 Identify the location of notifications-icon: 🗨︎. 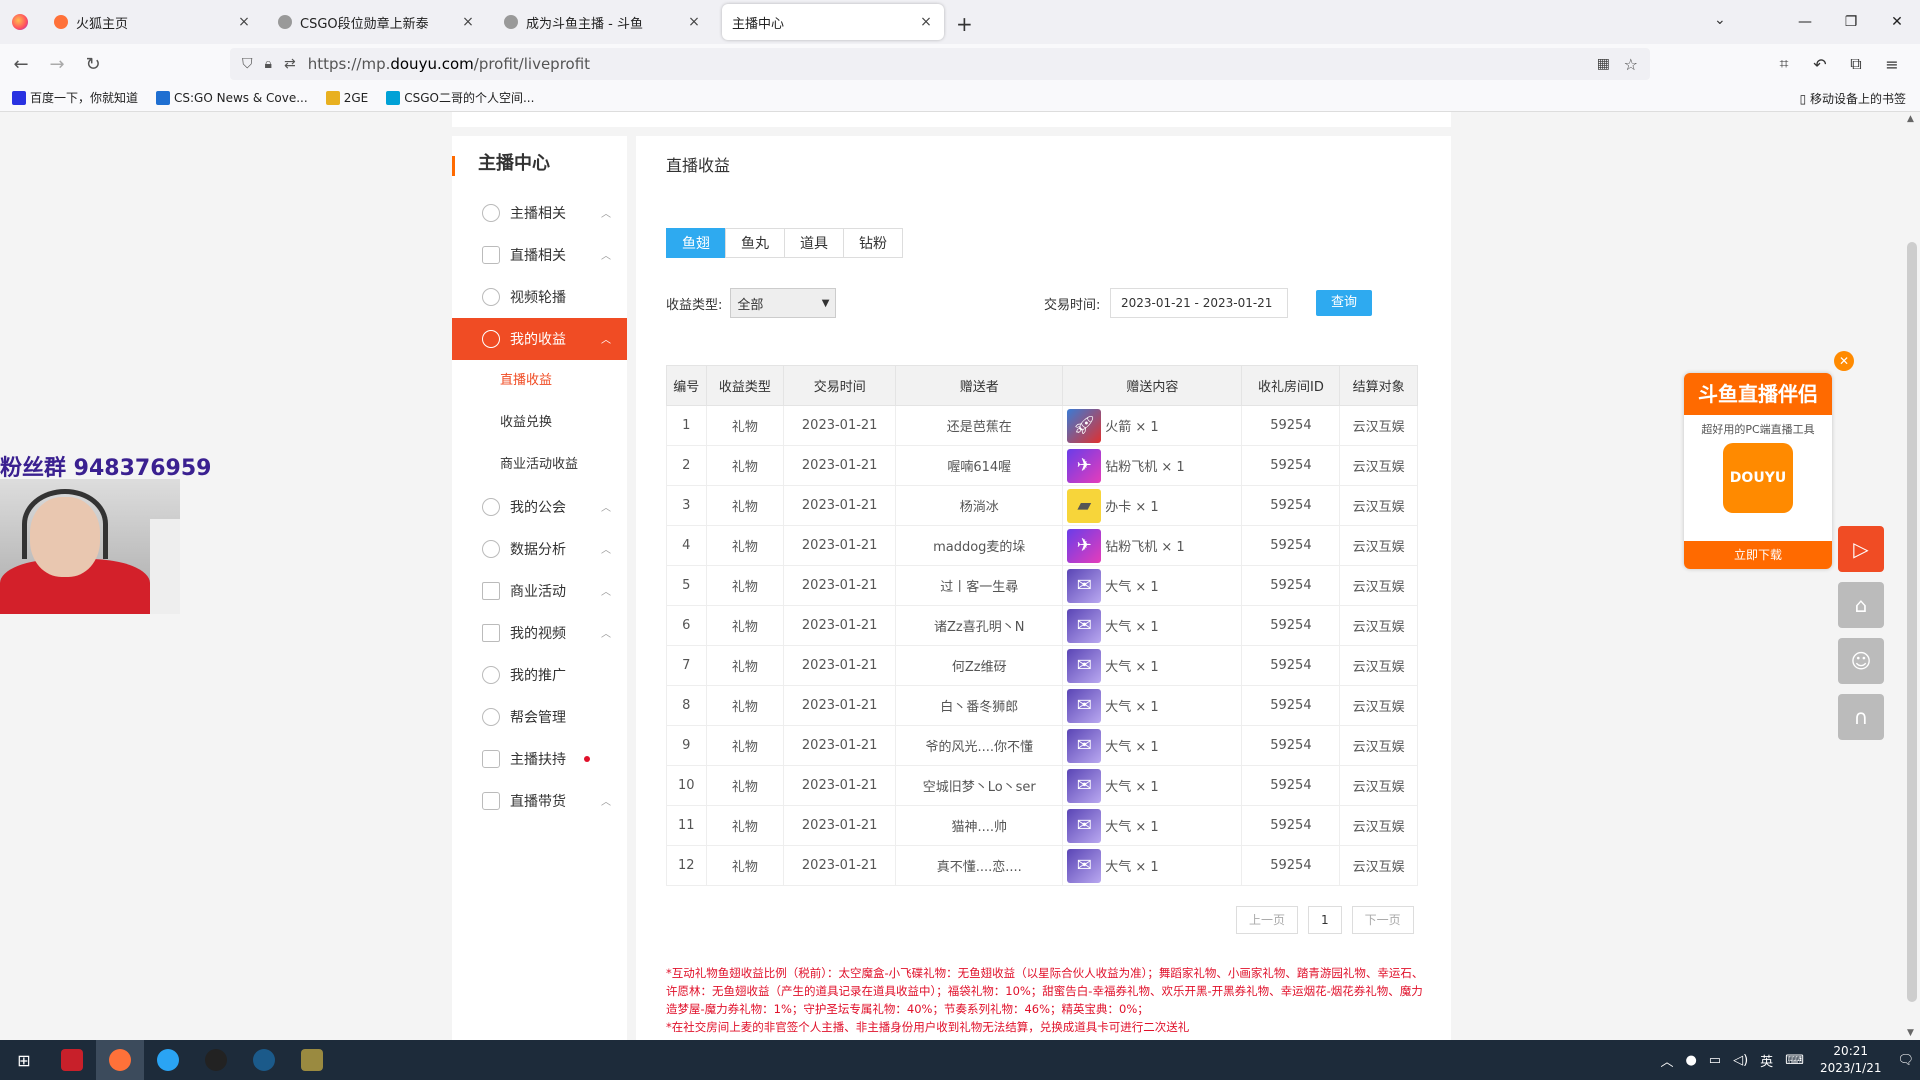
(1905, 1060).